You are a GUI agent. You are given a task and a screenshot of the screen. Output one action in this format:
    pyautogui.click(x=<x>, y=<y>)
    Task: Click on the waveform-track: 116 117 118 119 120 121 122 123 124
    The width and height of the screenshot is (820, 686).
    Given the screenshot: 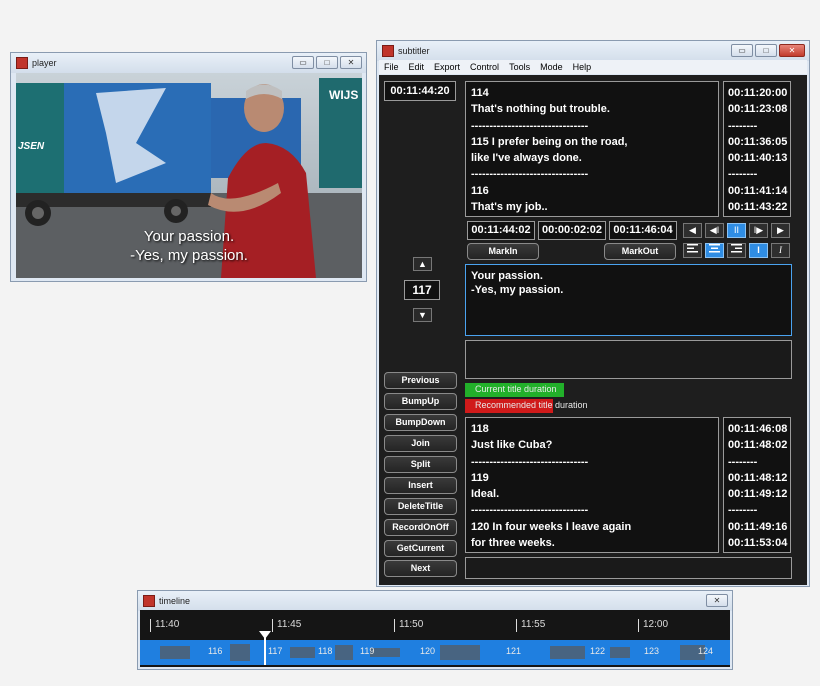 What is the action you would take?
    pyautogui.click(x=435, y=652)
    